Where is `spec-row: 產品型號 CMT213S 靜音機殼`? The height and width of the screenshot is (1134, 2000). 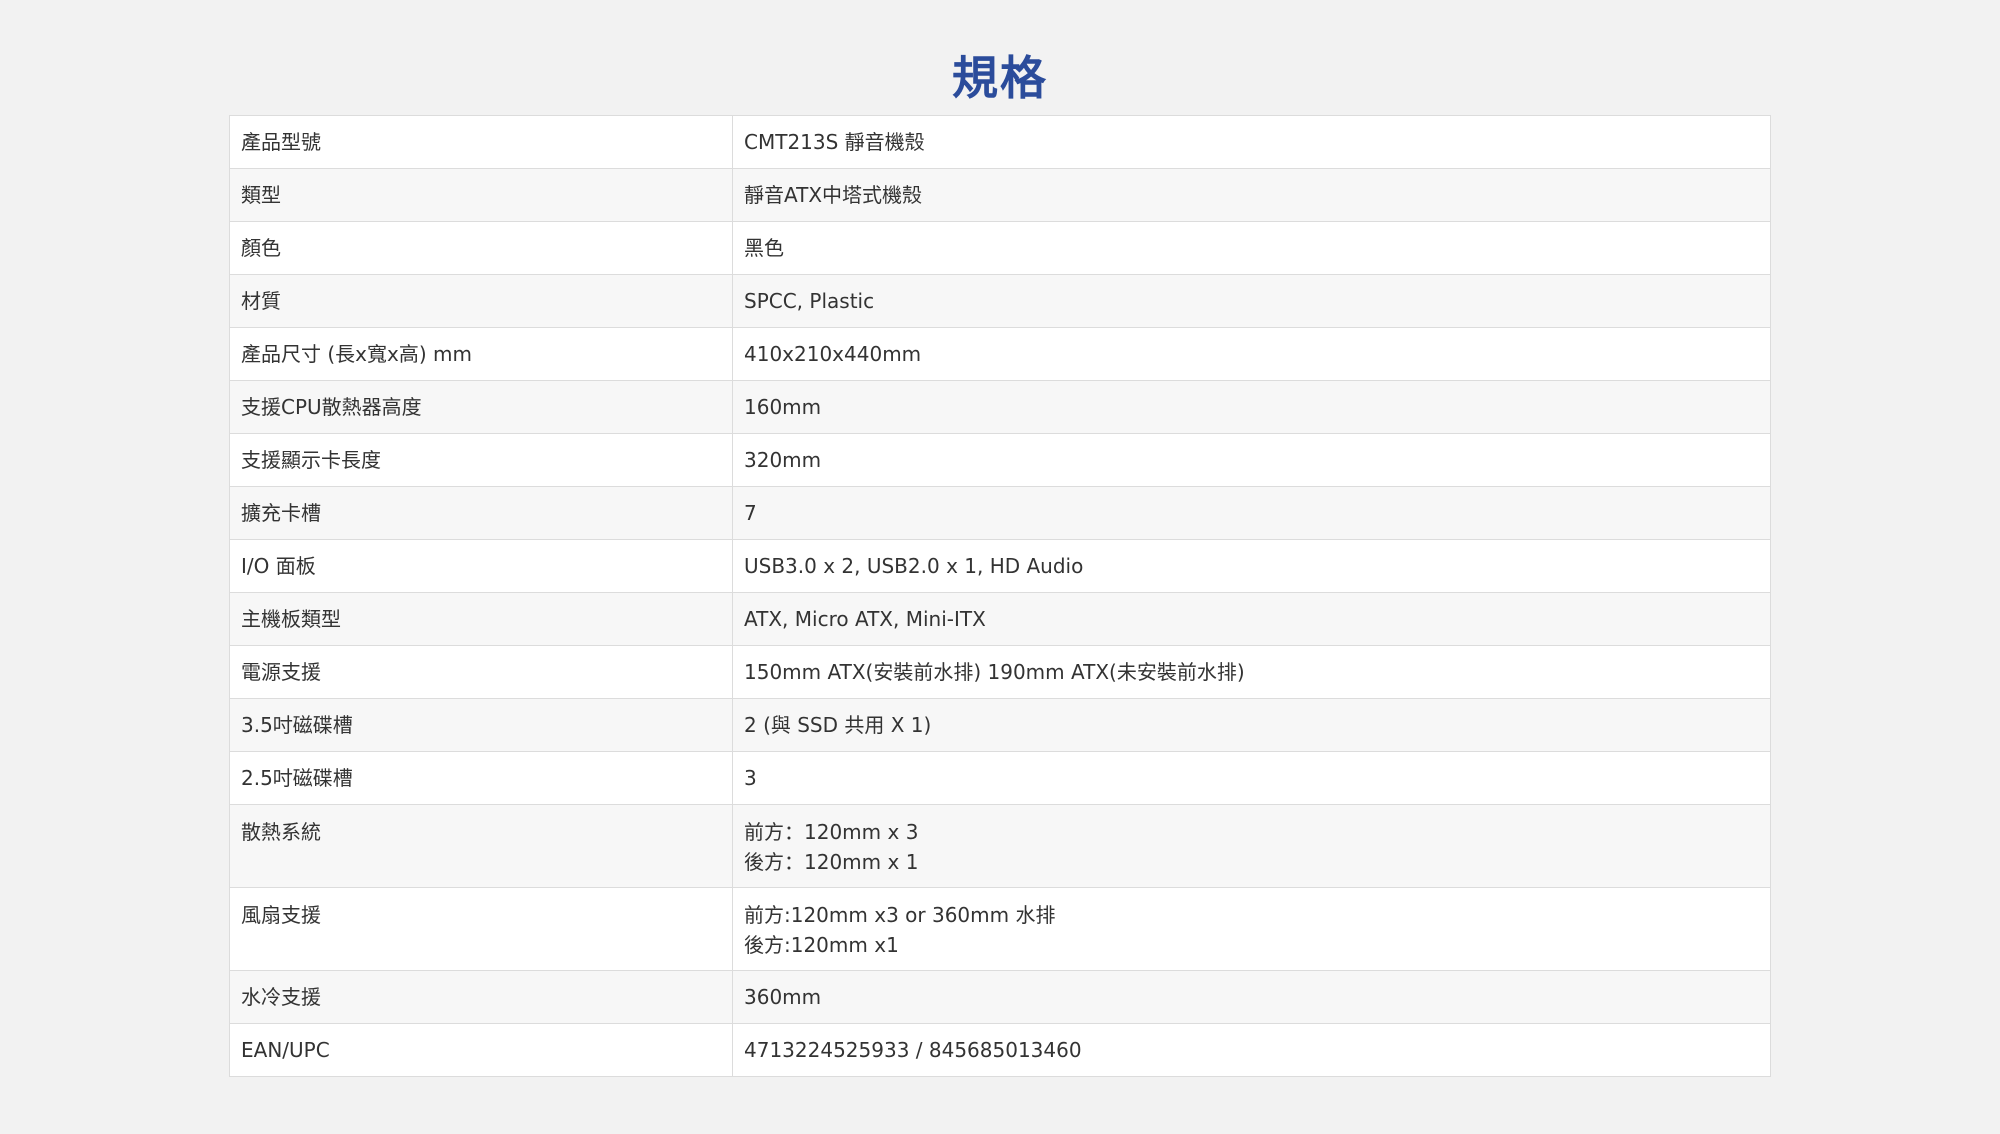 spec-row: 產品型號 CMT213S 靜音機殼 is located at coordinates (1000, 142).